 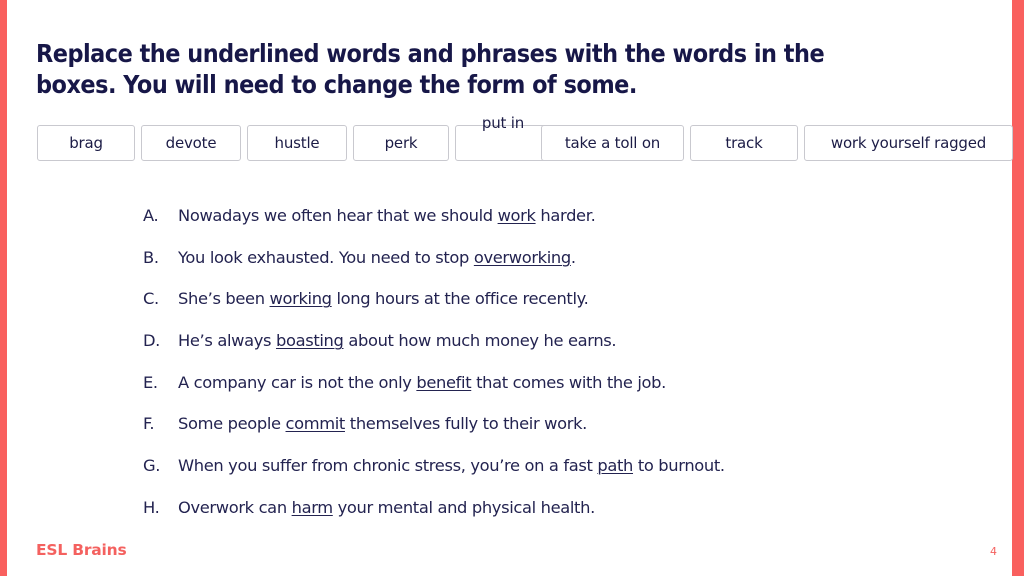 I want to click on sentence-prefix: She’s been, so click(x=224, y=299).